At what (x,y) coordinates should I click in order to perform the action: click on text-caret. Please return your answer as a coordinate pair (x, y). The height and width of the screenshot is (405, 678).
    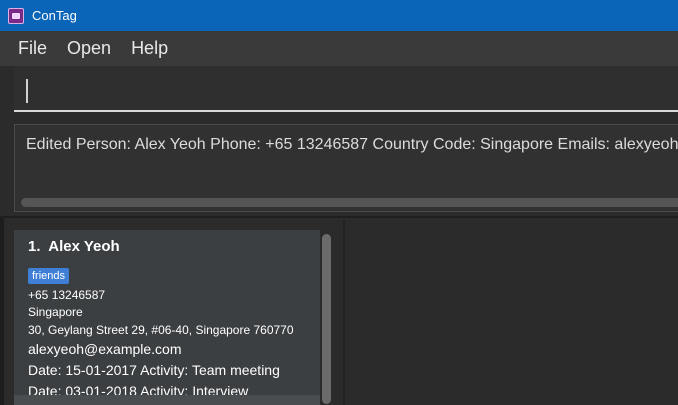
    Looking at the image, I should click on (27, 91).